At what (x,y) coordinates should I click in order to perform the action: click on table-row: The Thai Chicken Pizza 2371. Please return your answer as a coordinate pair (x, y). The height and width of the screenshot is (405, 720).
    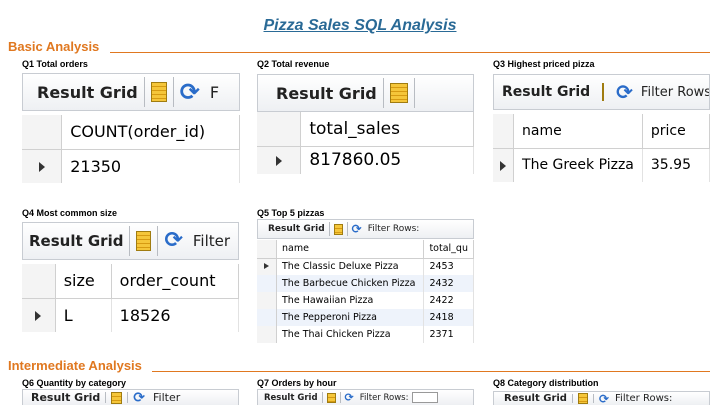
    Looking at the image, I should click on (365, 334).